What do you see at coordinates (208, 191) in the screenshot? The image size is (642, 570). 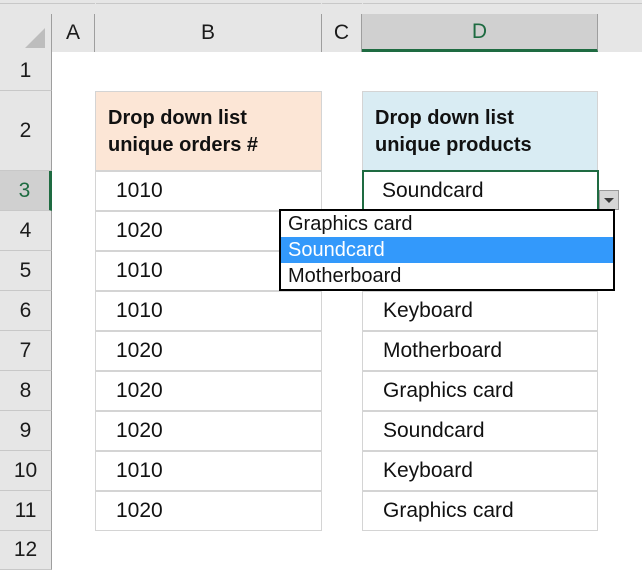 I see `cell-b3: 1010` at bounding box center [208, 191].